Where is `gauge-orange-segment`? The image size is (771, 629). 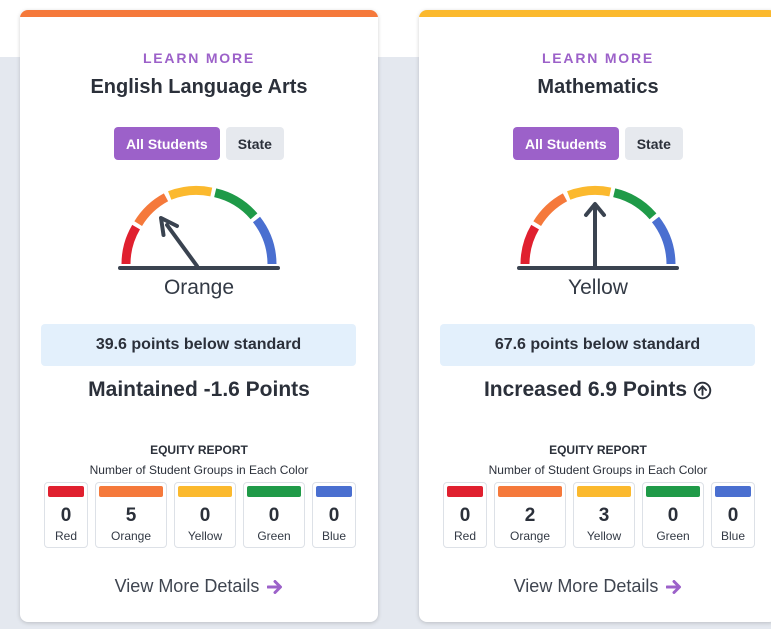 gauge-orange-segment is located at coordinates (550, 210).